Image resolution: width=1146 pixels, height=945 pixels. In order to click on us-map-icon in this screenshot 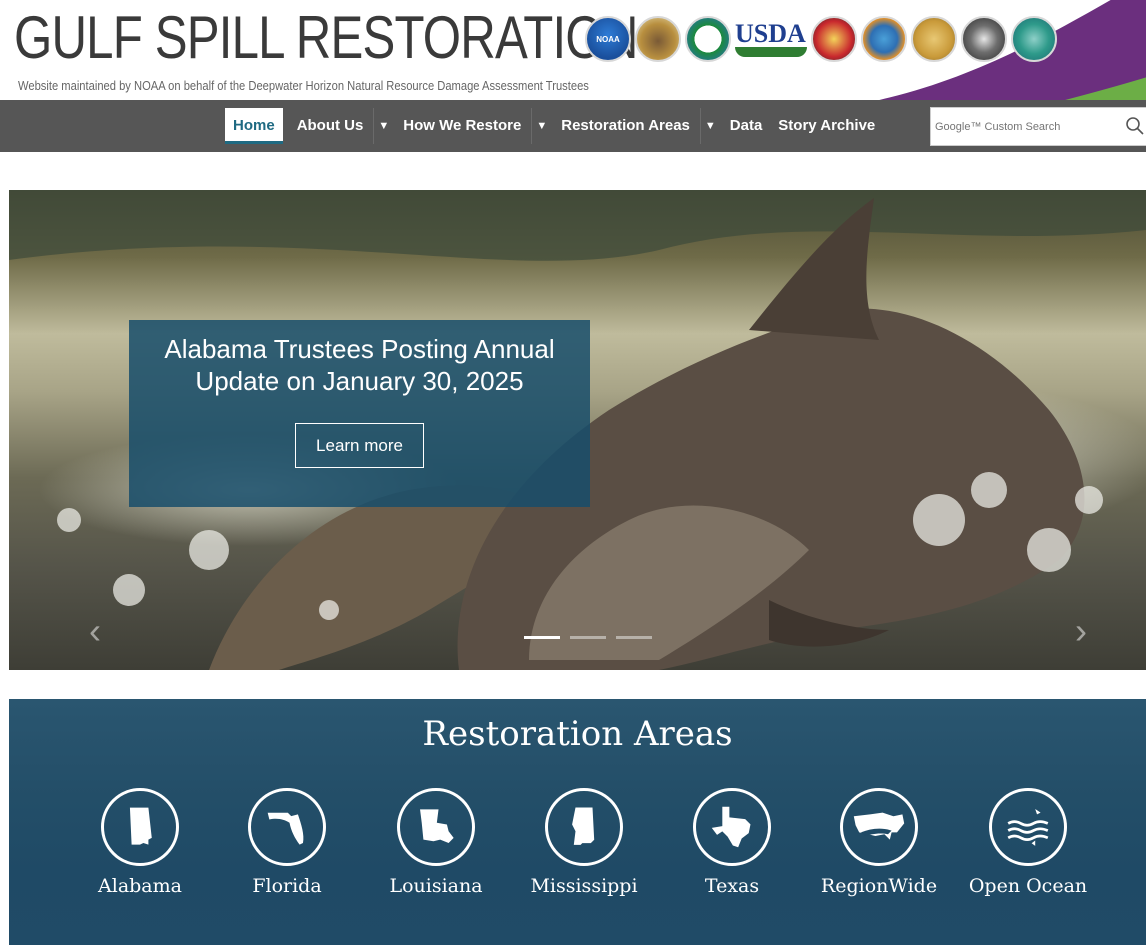, I will do `click(879, 827)`.